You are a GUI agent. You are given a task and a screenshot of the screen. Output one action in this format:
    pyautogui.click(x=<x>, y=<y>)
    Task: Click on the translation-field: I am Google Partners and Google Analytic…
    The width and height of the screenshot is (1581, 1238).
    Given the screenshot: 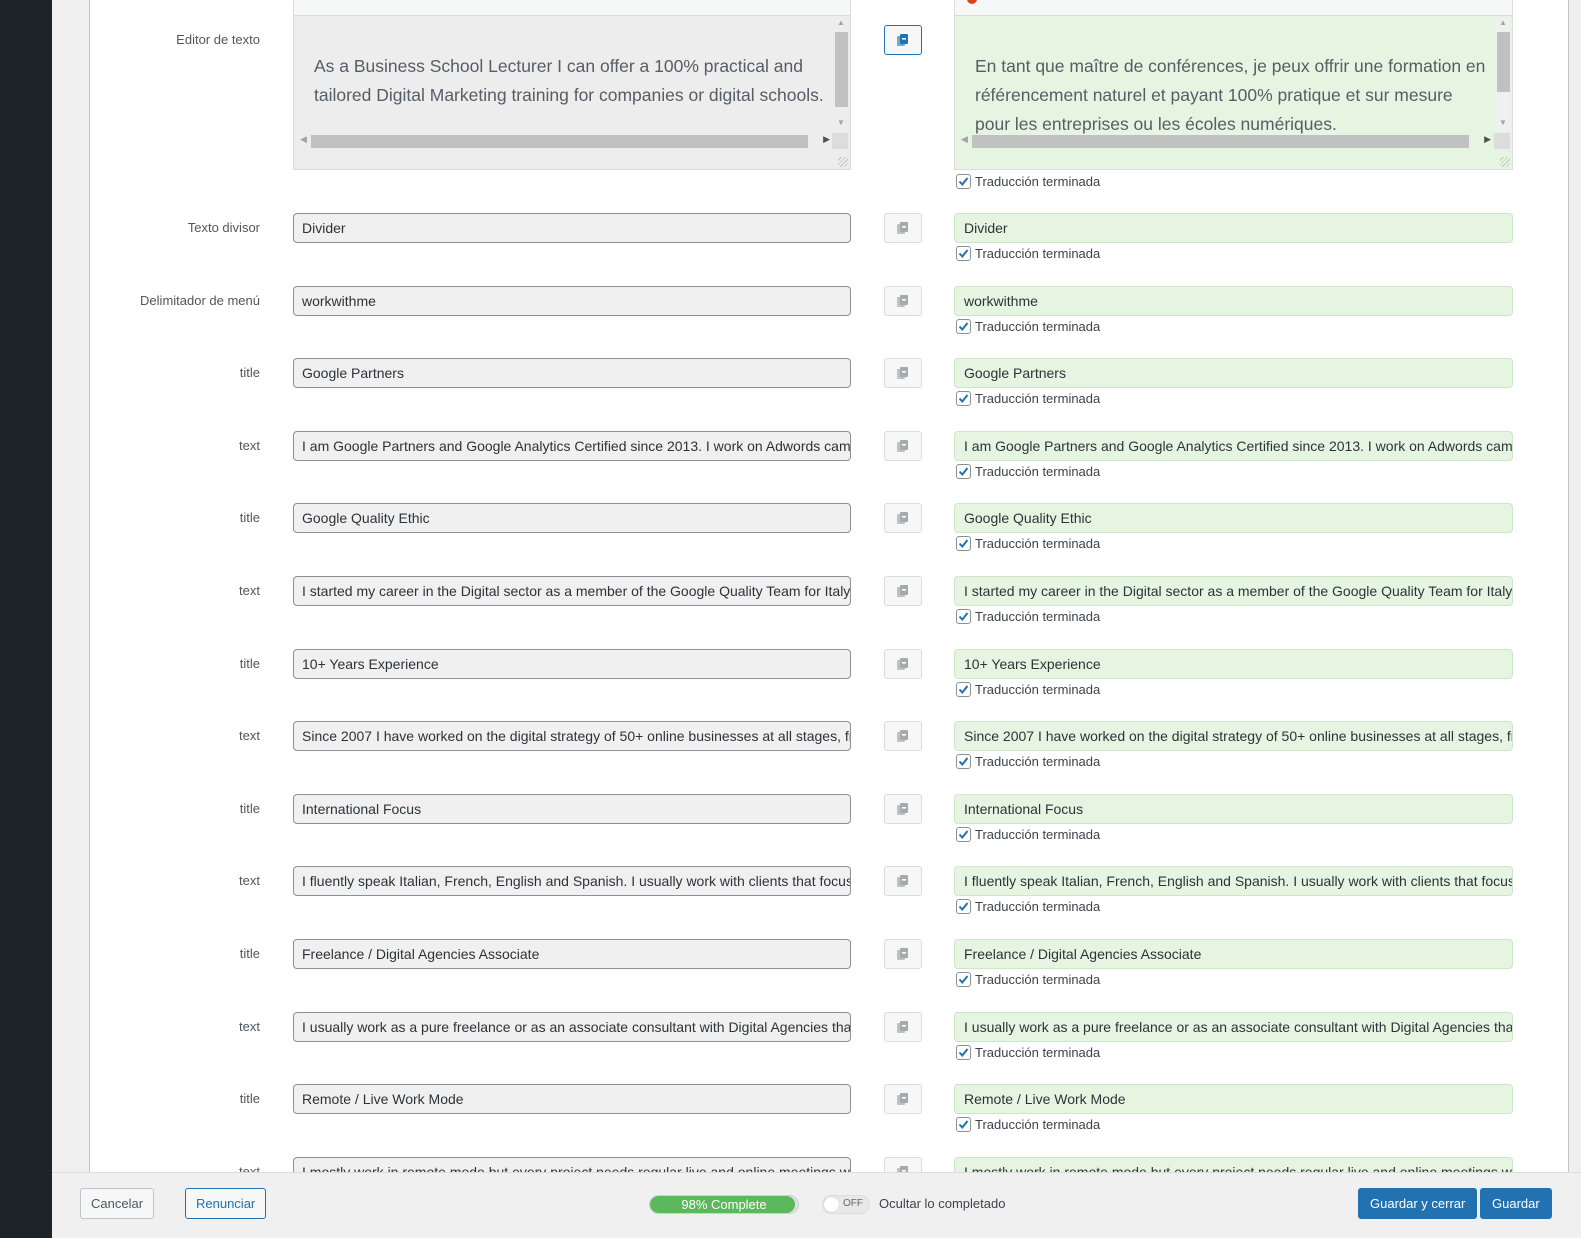 What is the action you would take?
    pyautogui.click(x=1233, y=446)
    